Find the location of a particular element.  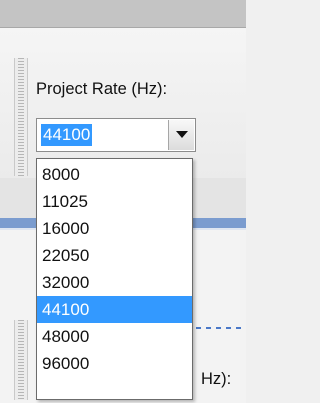

top-toolbar-bar is located at coordinates (123, 13).